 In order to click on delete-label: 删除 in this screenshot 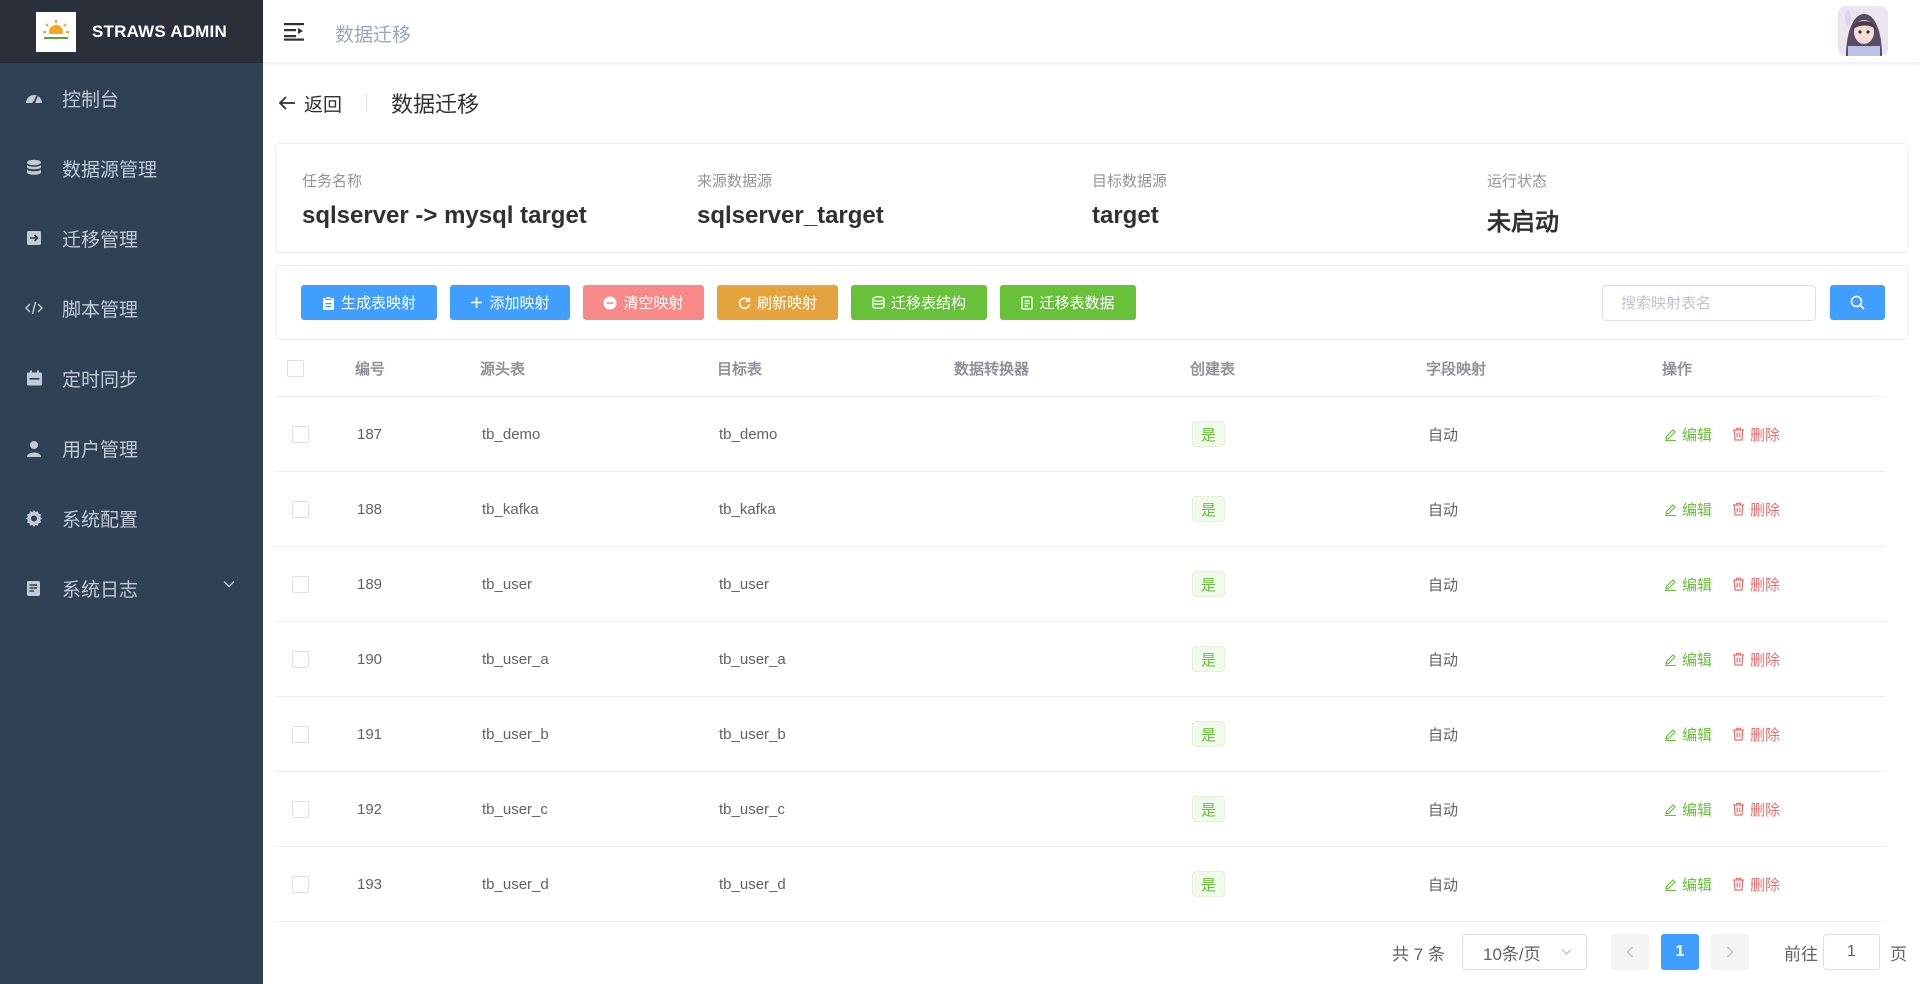, I will do `click(1765, 585)`.